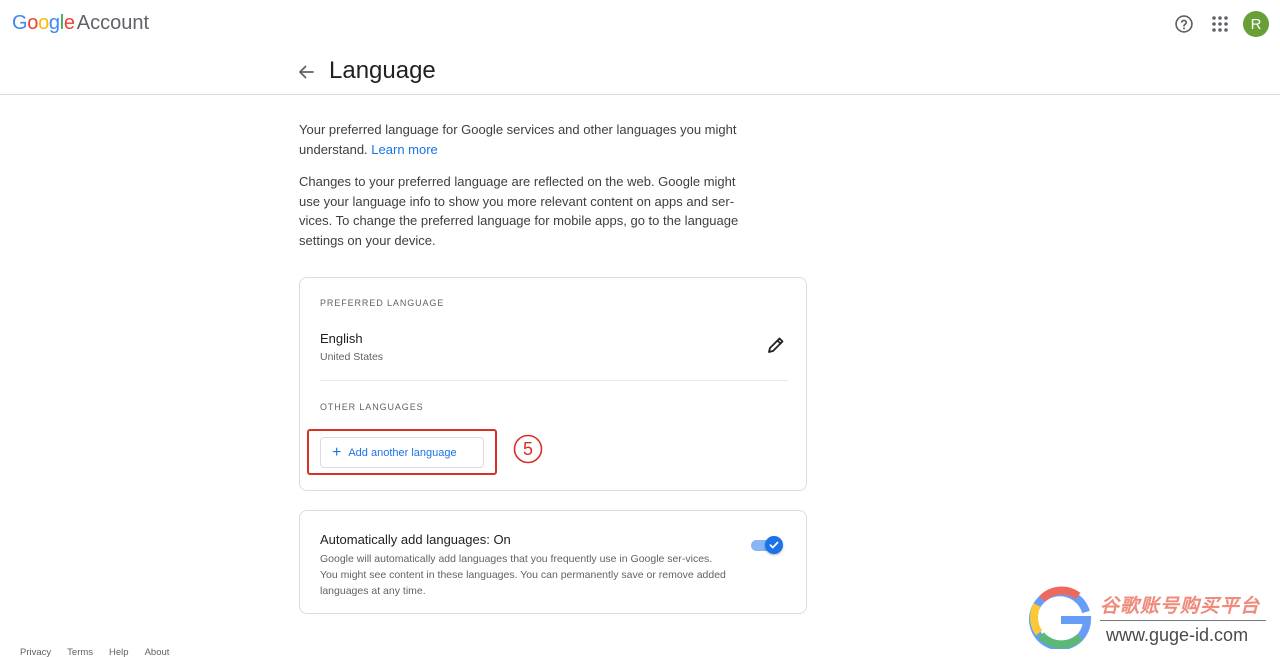 This screenshot has height=657, width=1280. Describe the element at coordinates (102, 652) in the screenshot. I see `footer: Privacy Terms Help About` at that location.